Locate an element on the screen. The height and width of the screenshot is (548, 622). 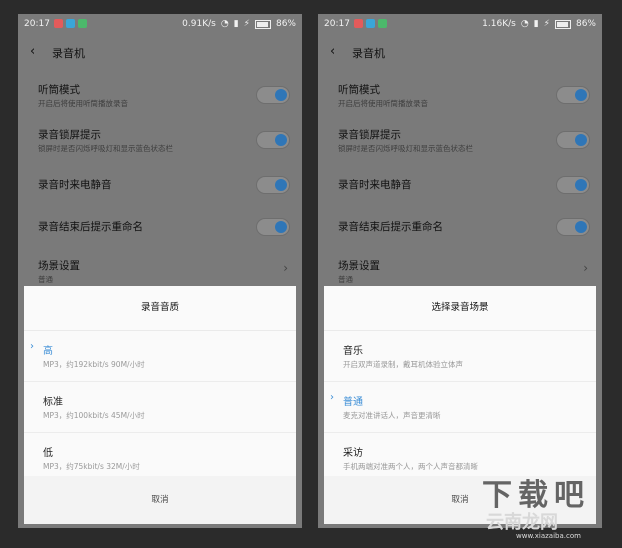
watermark-url: www.xiazaiba.com is located at coordinates (548, 536).